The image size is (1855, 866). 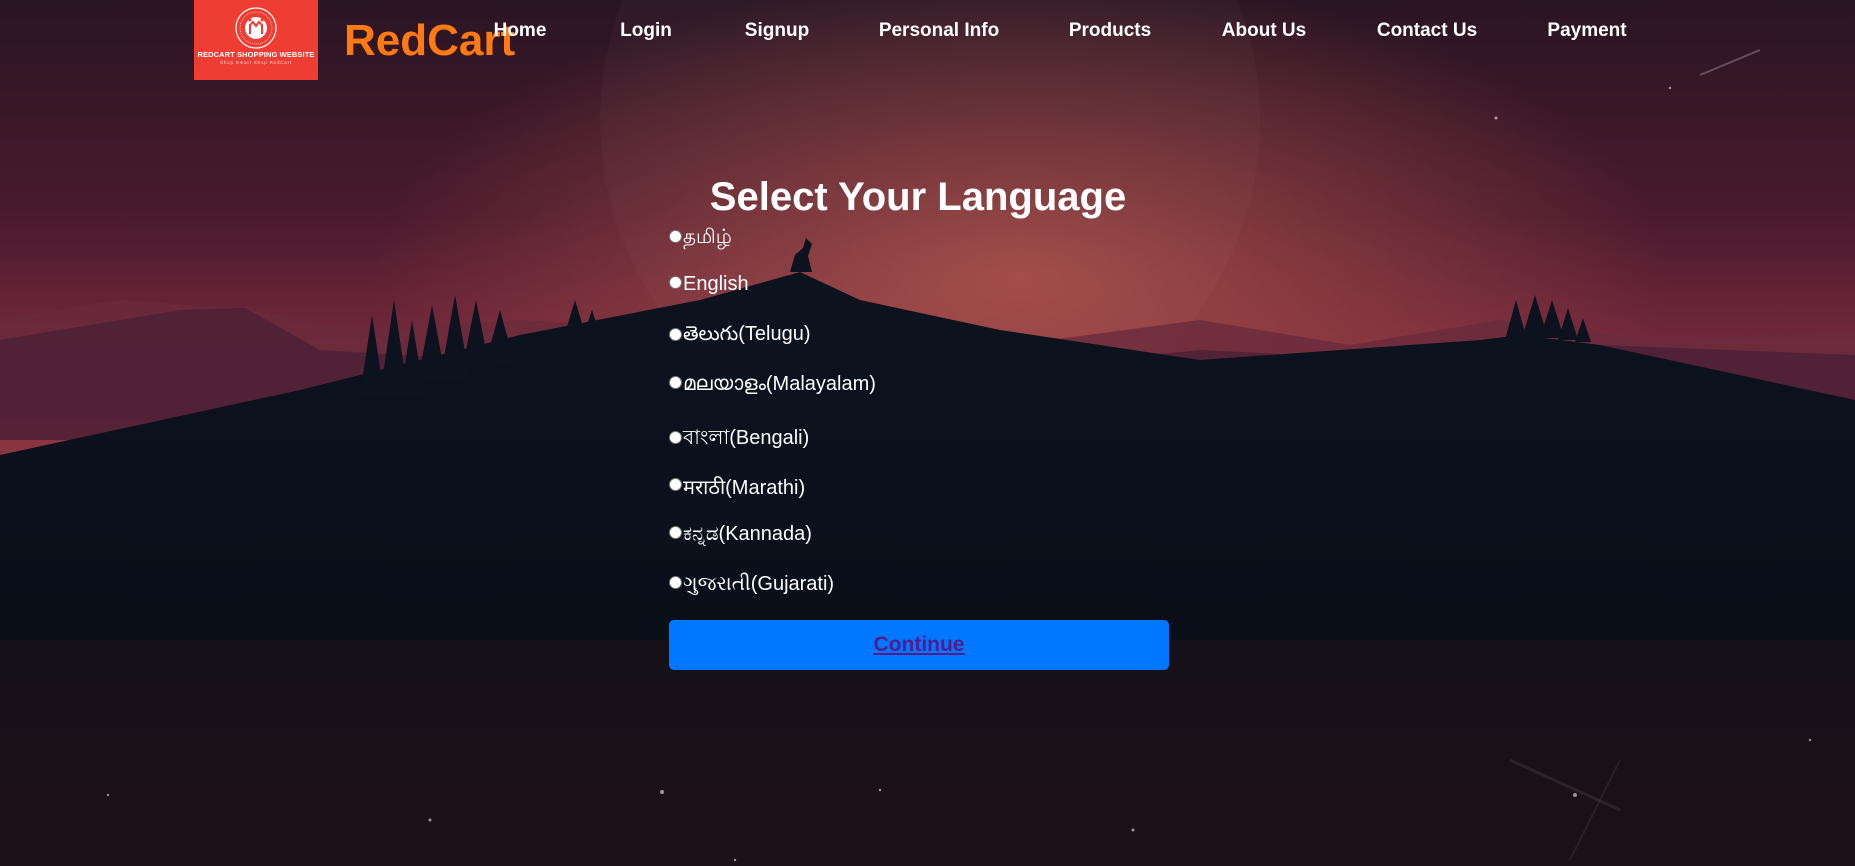 I want to click on language-option-telugu: తెలుగు(Telugu), so click(x=740, y=336).